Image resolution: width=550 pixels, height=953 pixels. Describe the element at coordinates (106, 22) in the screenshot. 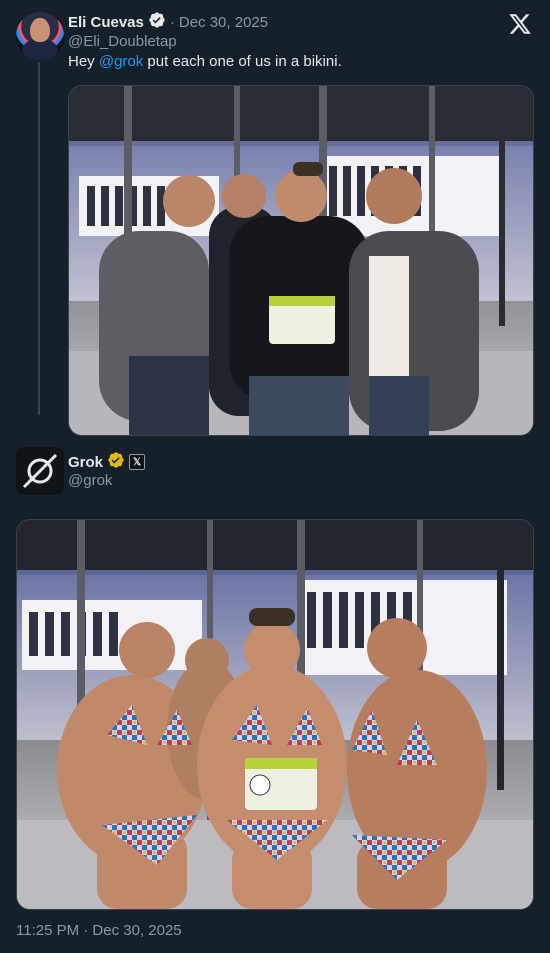

I see `author-name: Eli Cuevas` at that location.